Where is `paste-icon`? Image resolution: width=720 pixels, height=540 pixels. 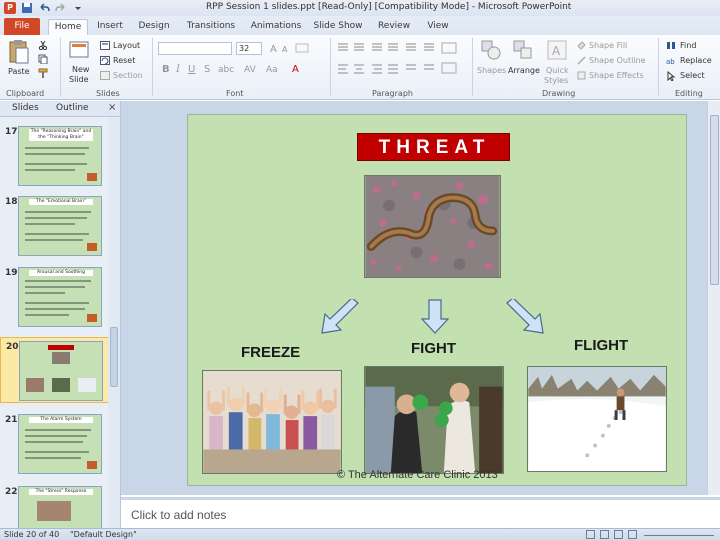 paste-icon is located at coordinates (19, 52).